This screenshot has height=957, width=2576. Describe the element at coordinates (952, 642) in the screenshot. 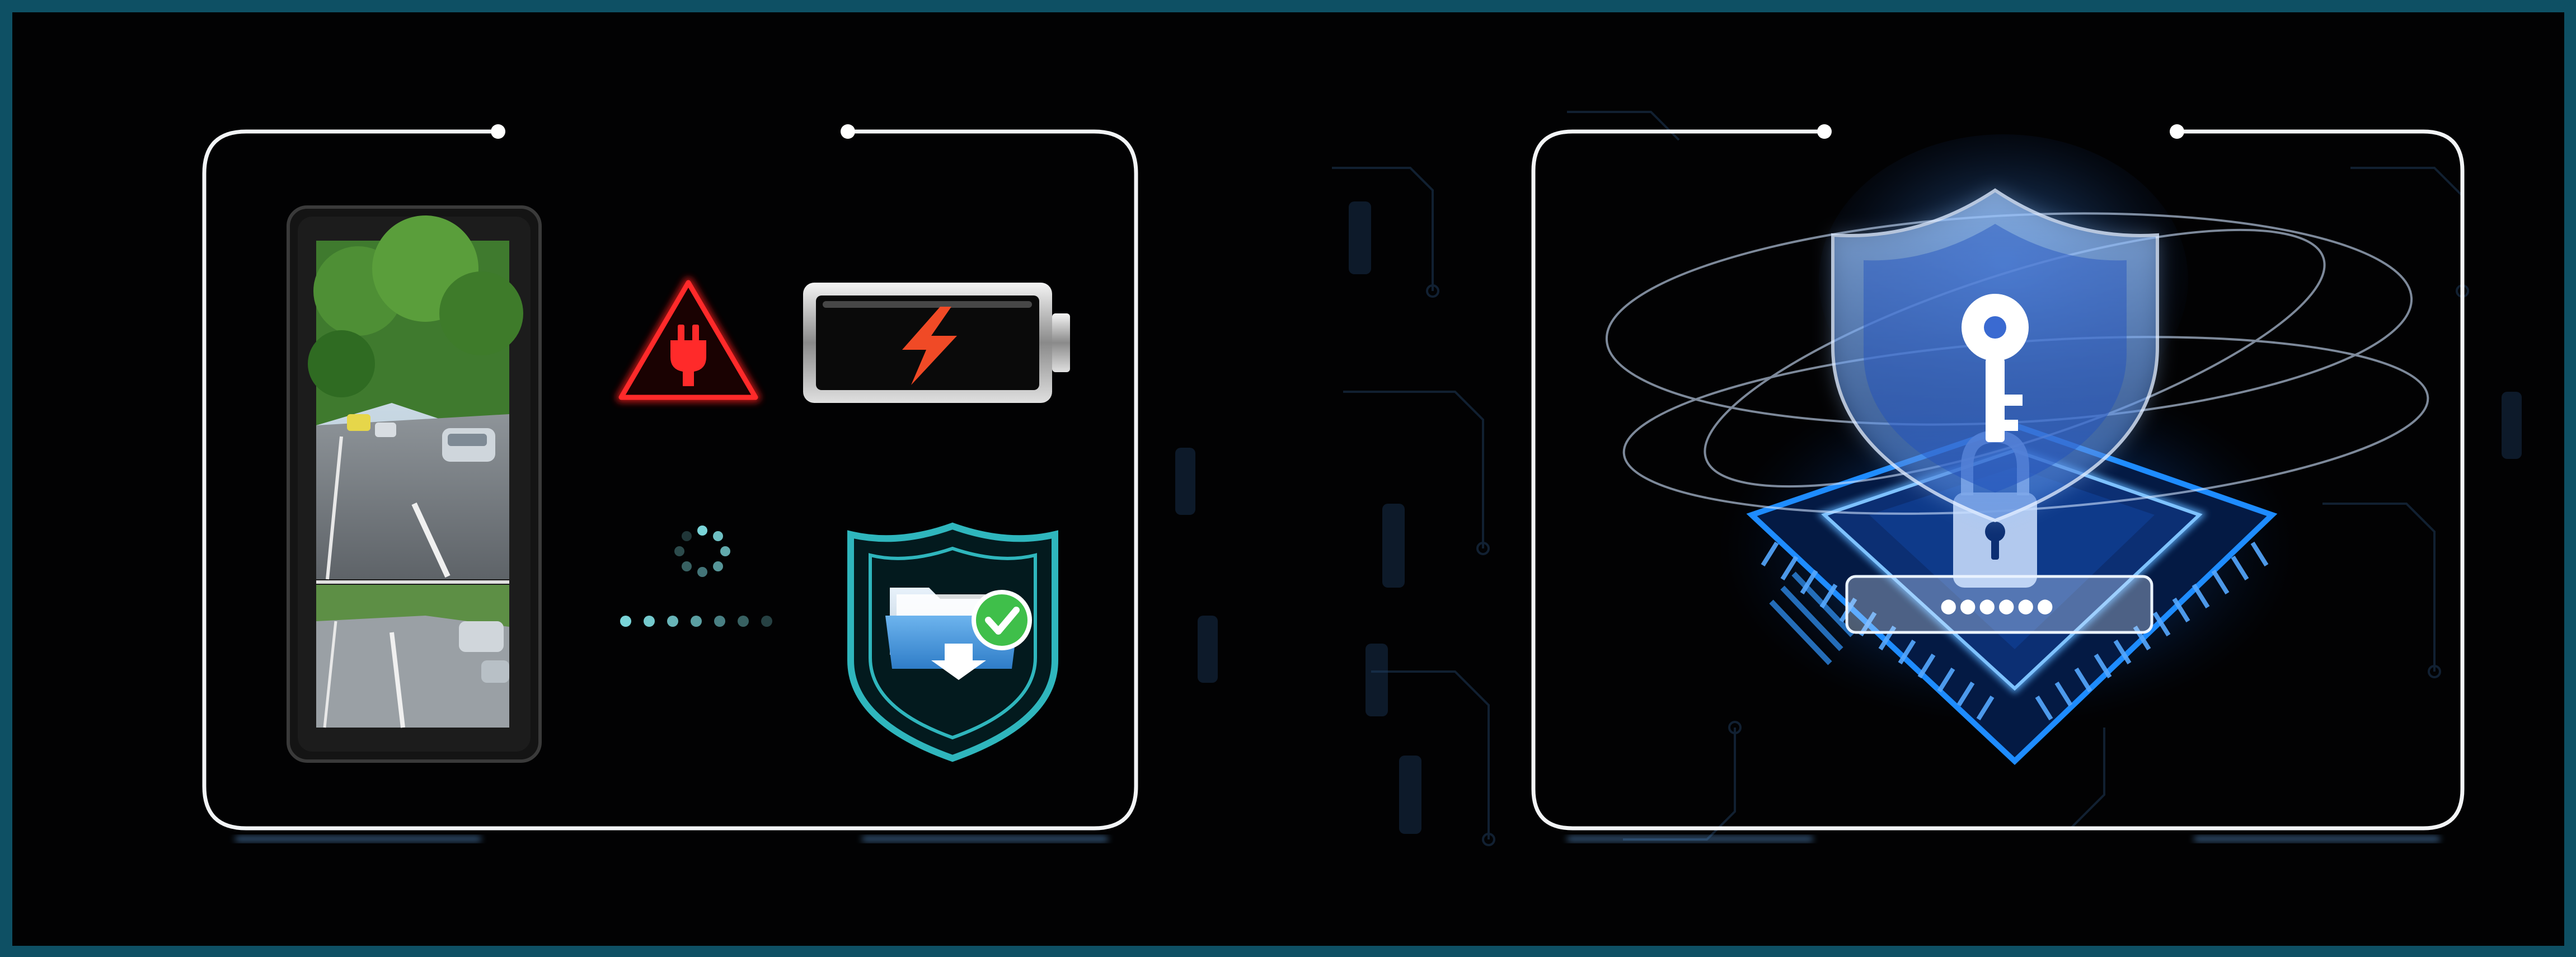

I see `shield-folder-check-icon` at that location.